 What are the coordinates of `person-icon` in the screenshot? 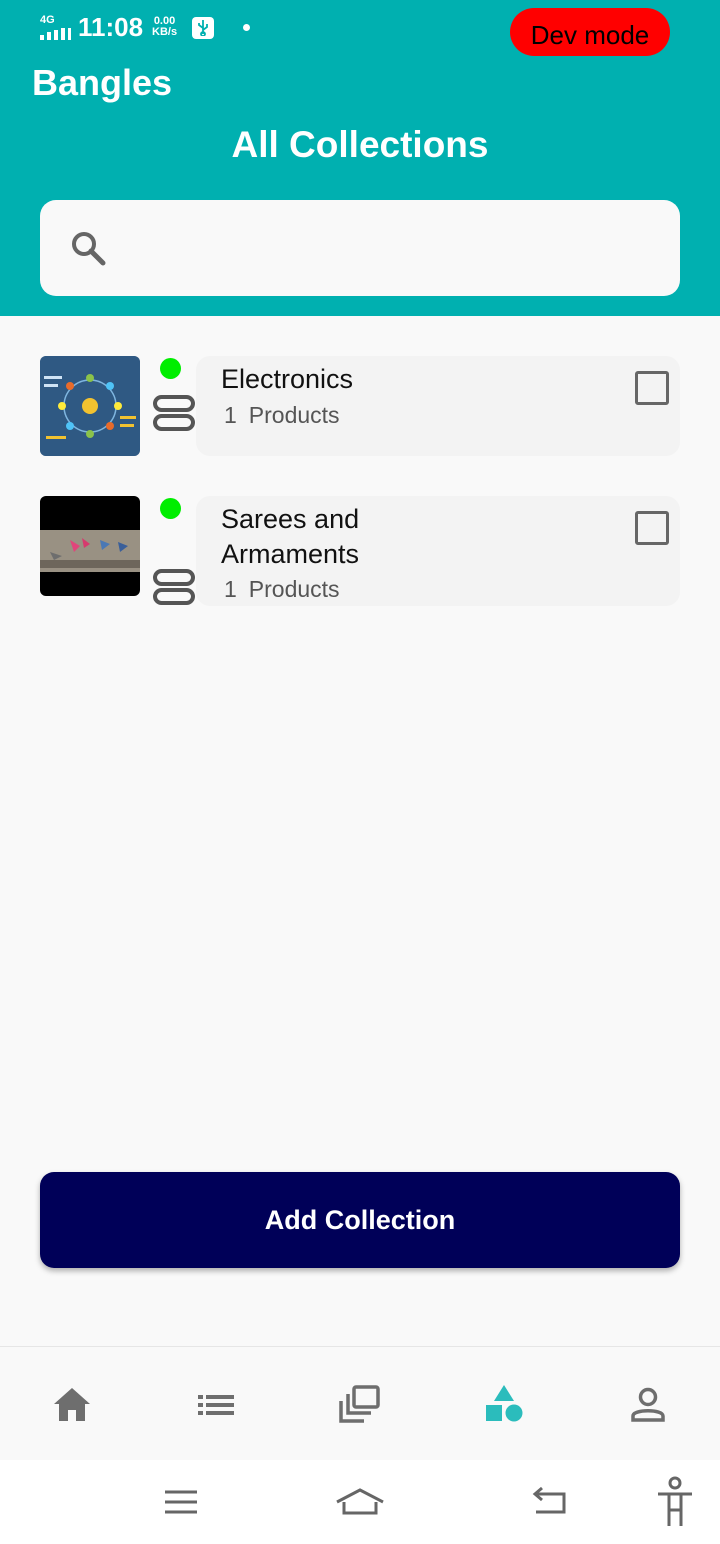 It's located at (648, 1405).